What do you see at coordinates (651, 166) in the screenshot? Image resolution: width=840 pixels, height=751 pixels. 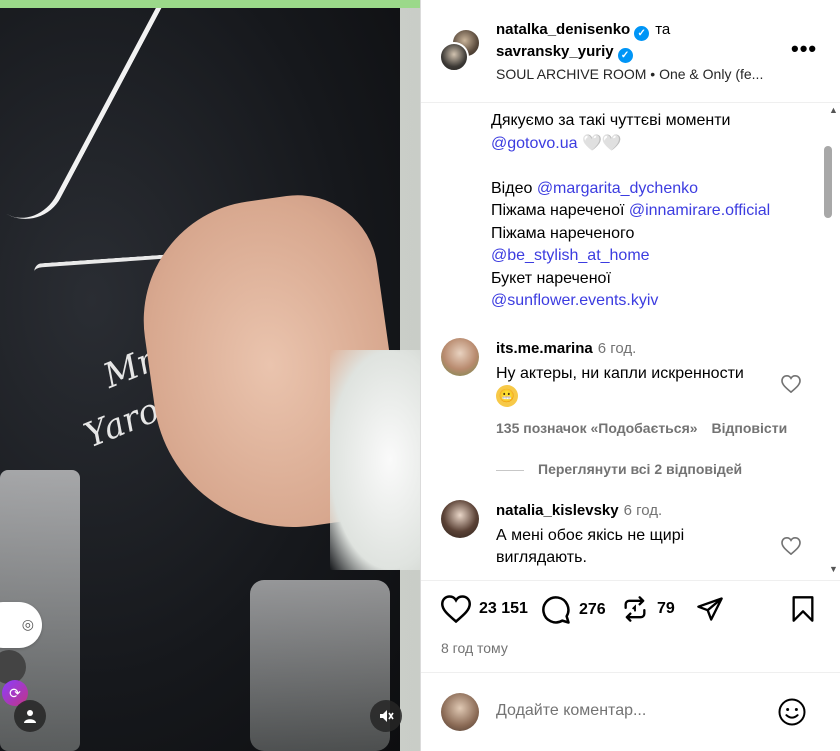 I see `caption-line` at bounding box center [651, 166].